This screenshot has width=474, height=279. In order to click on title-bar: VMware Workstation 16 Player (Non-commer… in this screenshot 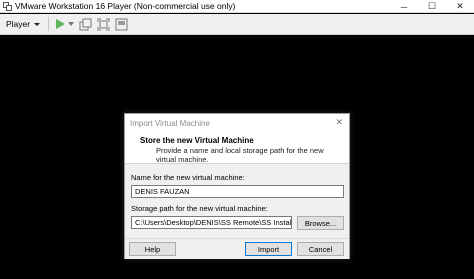, I will do `click(237, 6)`.